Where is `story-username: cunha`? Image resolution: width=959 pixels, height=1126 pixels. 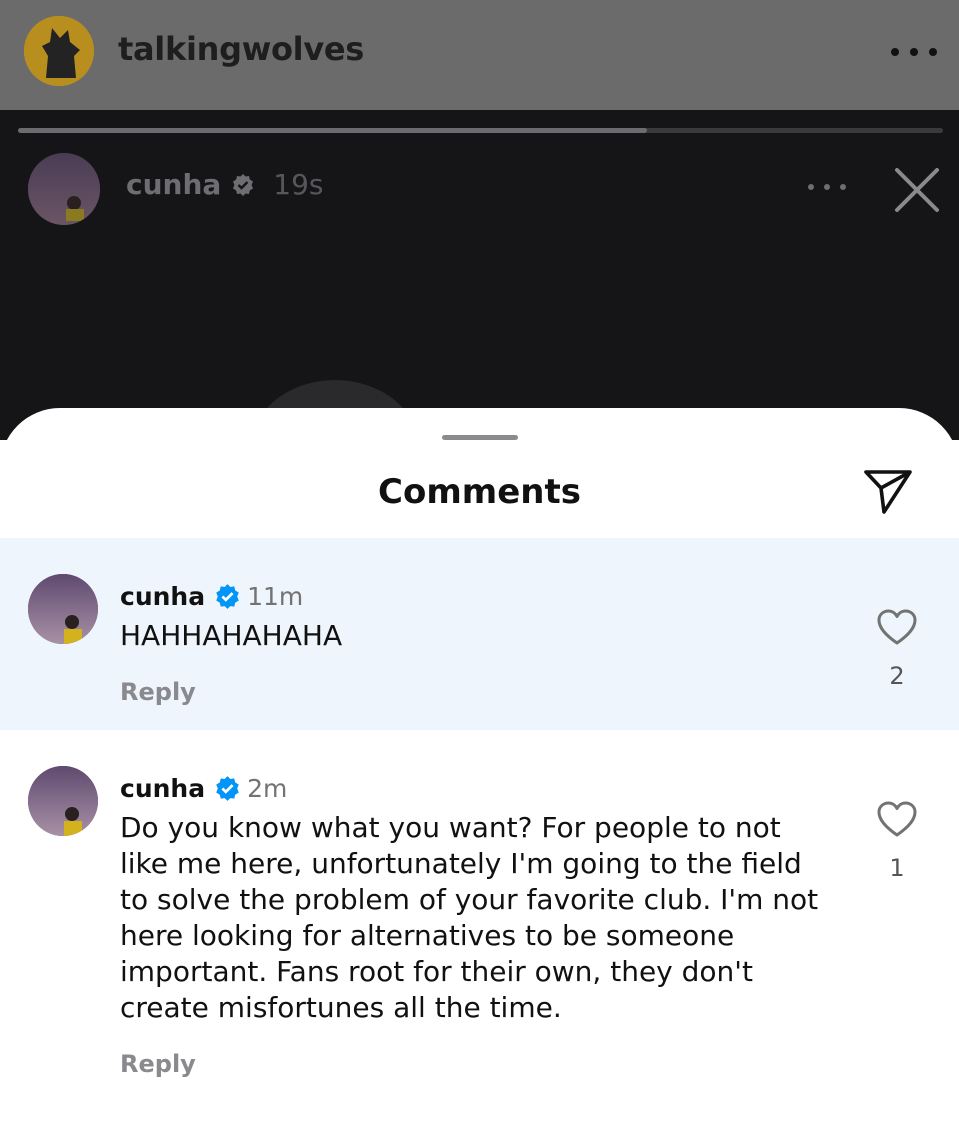
story-username: cunha is located at coordinates (173, 184).